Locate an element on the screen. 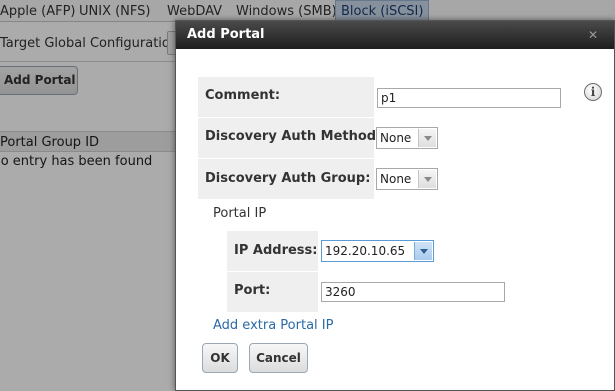 This screenshot has width=615, height=391. ip-address-select: 192.20.10.65 is located at coordinates (377, 251).